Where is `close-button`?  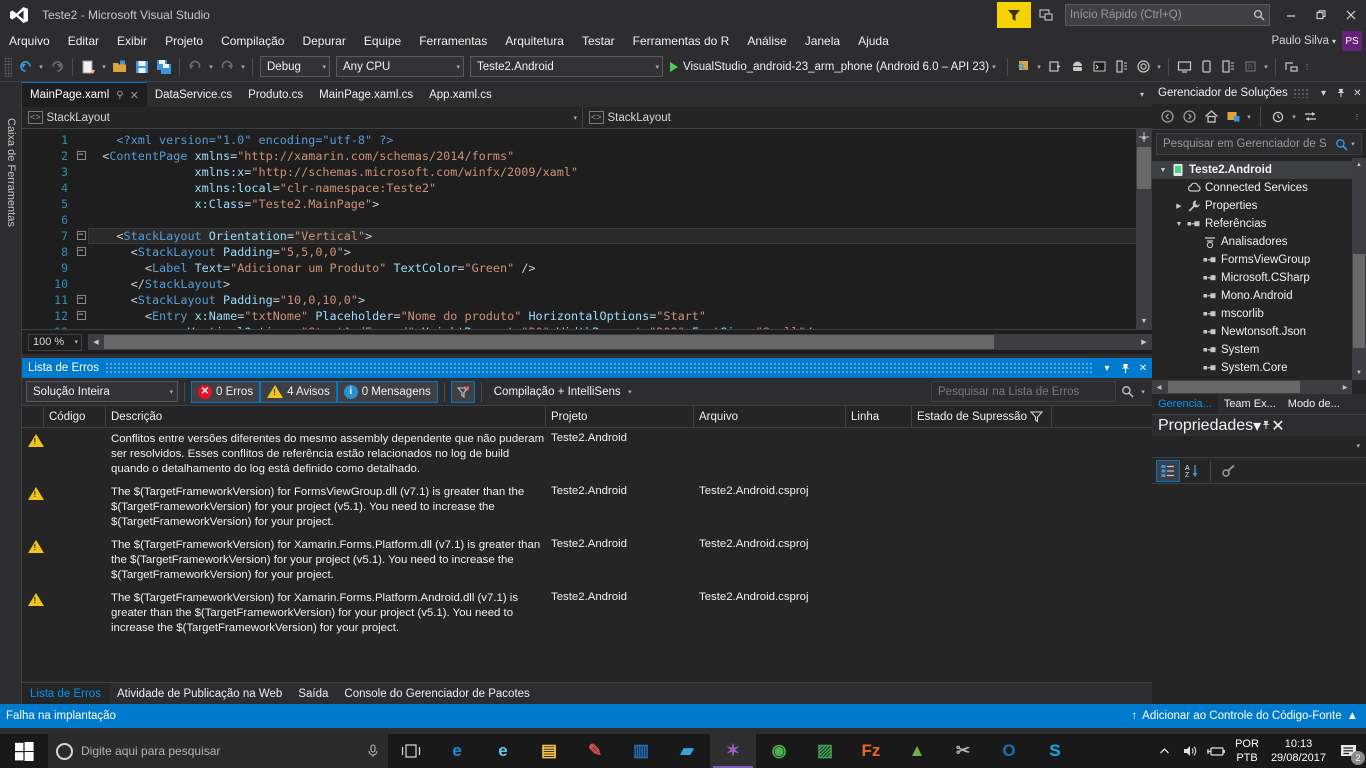 close-button is located at coordinates (1351, 15).